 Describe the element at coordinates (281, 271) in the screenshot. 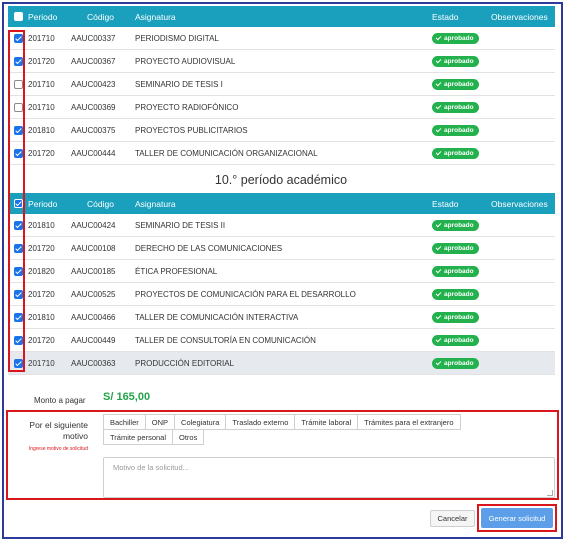

I see `table-row: 201820 AAUC00185 ÉTICA PROFESIONAL aprobado` at that location.